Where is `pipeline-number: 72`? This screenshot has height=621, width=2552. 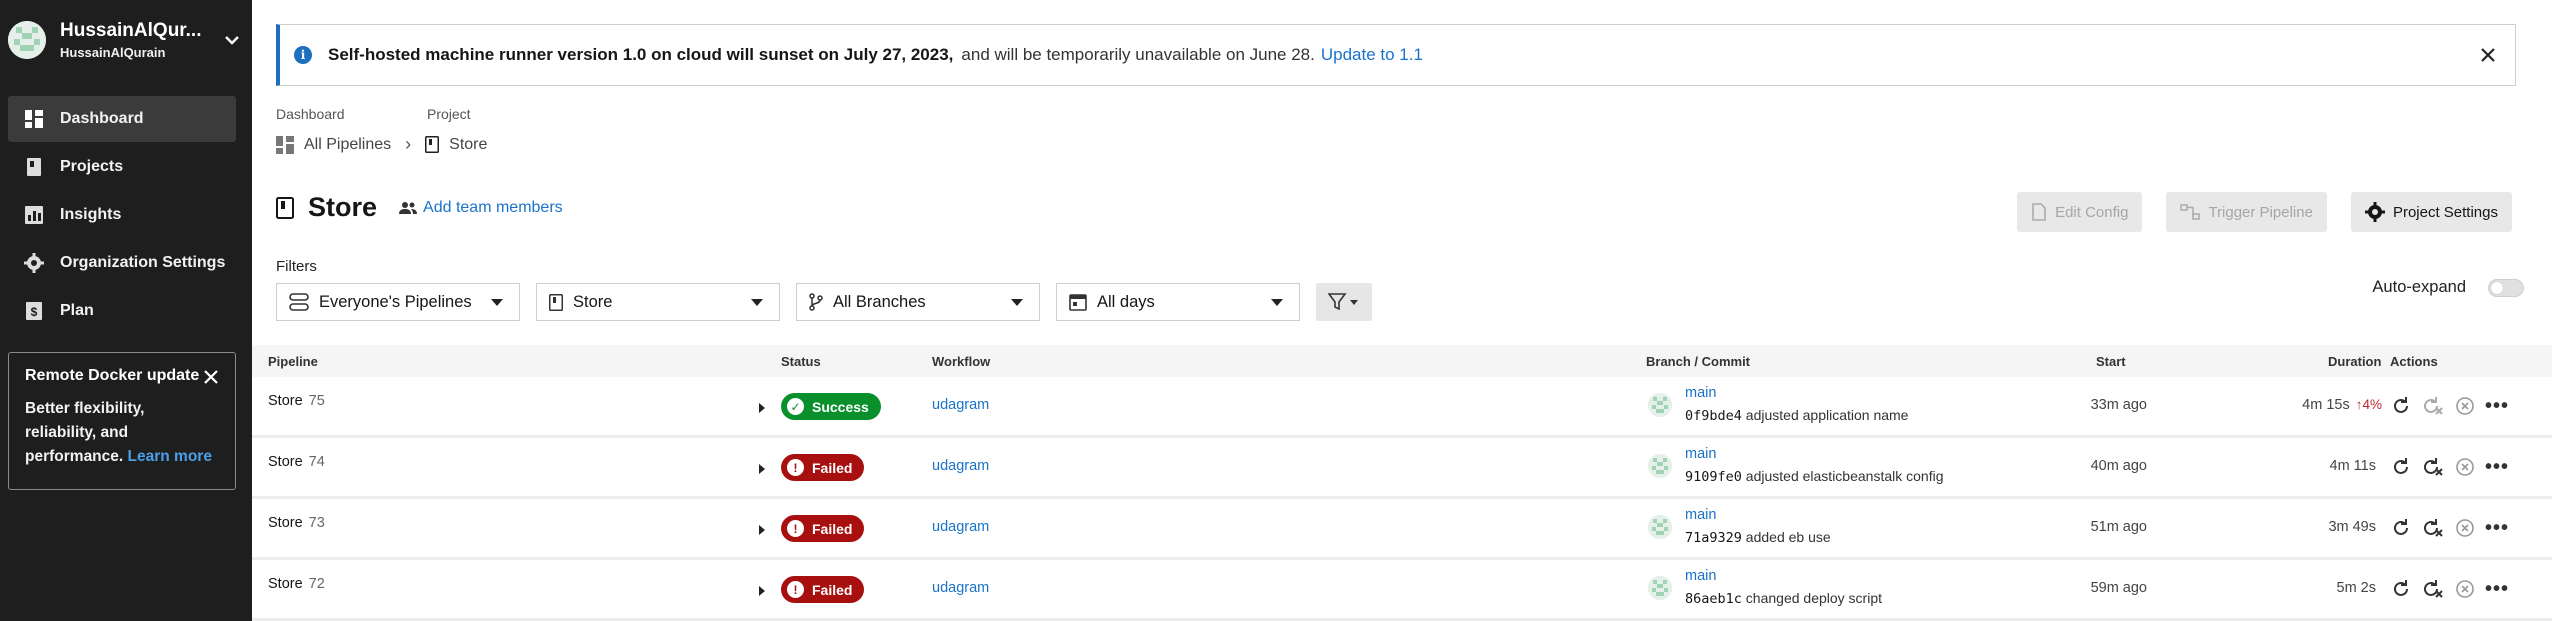 pipeline-number: 72 is located at coordinates (316, 584).